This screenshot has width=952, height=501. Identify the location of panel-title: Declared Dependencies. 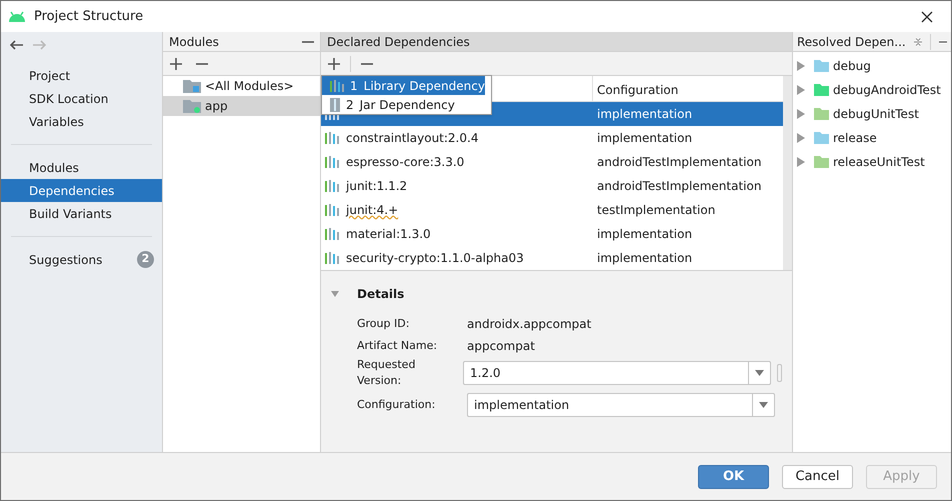
(398, 42).